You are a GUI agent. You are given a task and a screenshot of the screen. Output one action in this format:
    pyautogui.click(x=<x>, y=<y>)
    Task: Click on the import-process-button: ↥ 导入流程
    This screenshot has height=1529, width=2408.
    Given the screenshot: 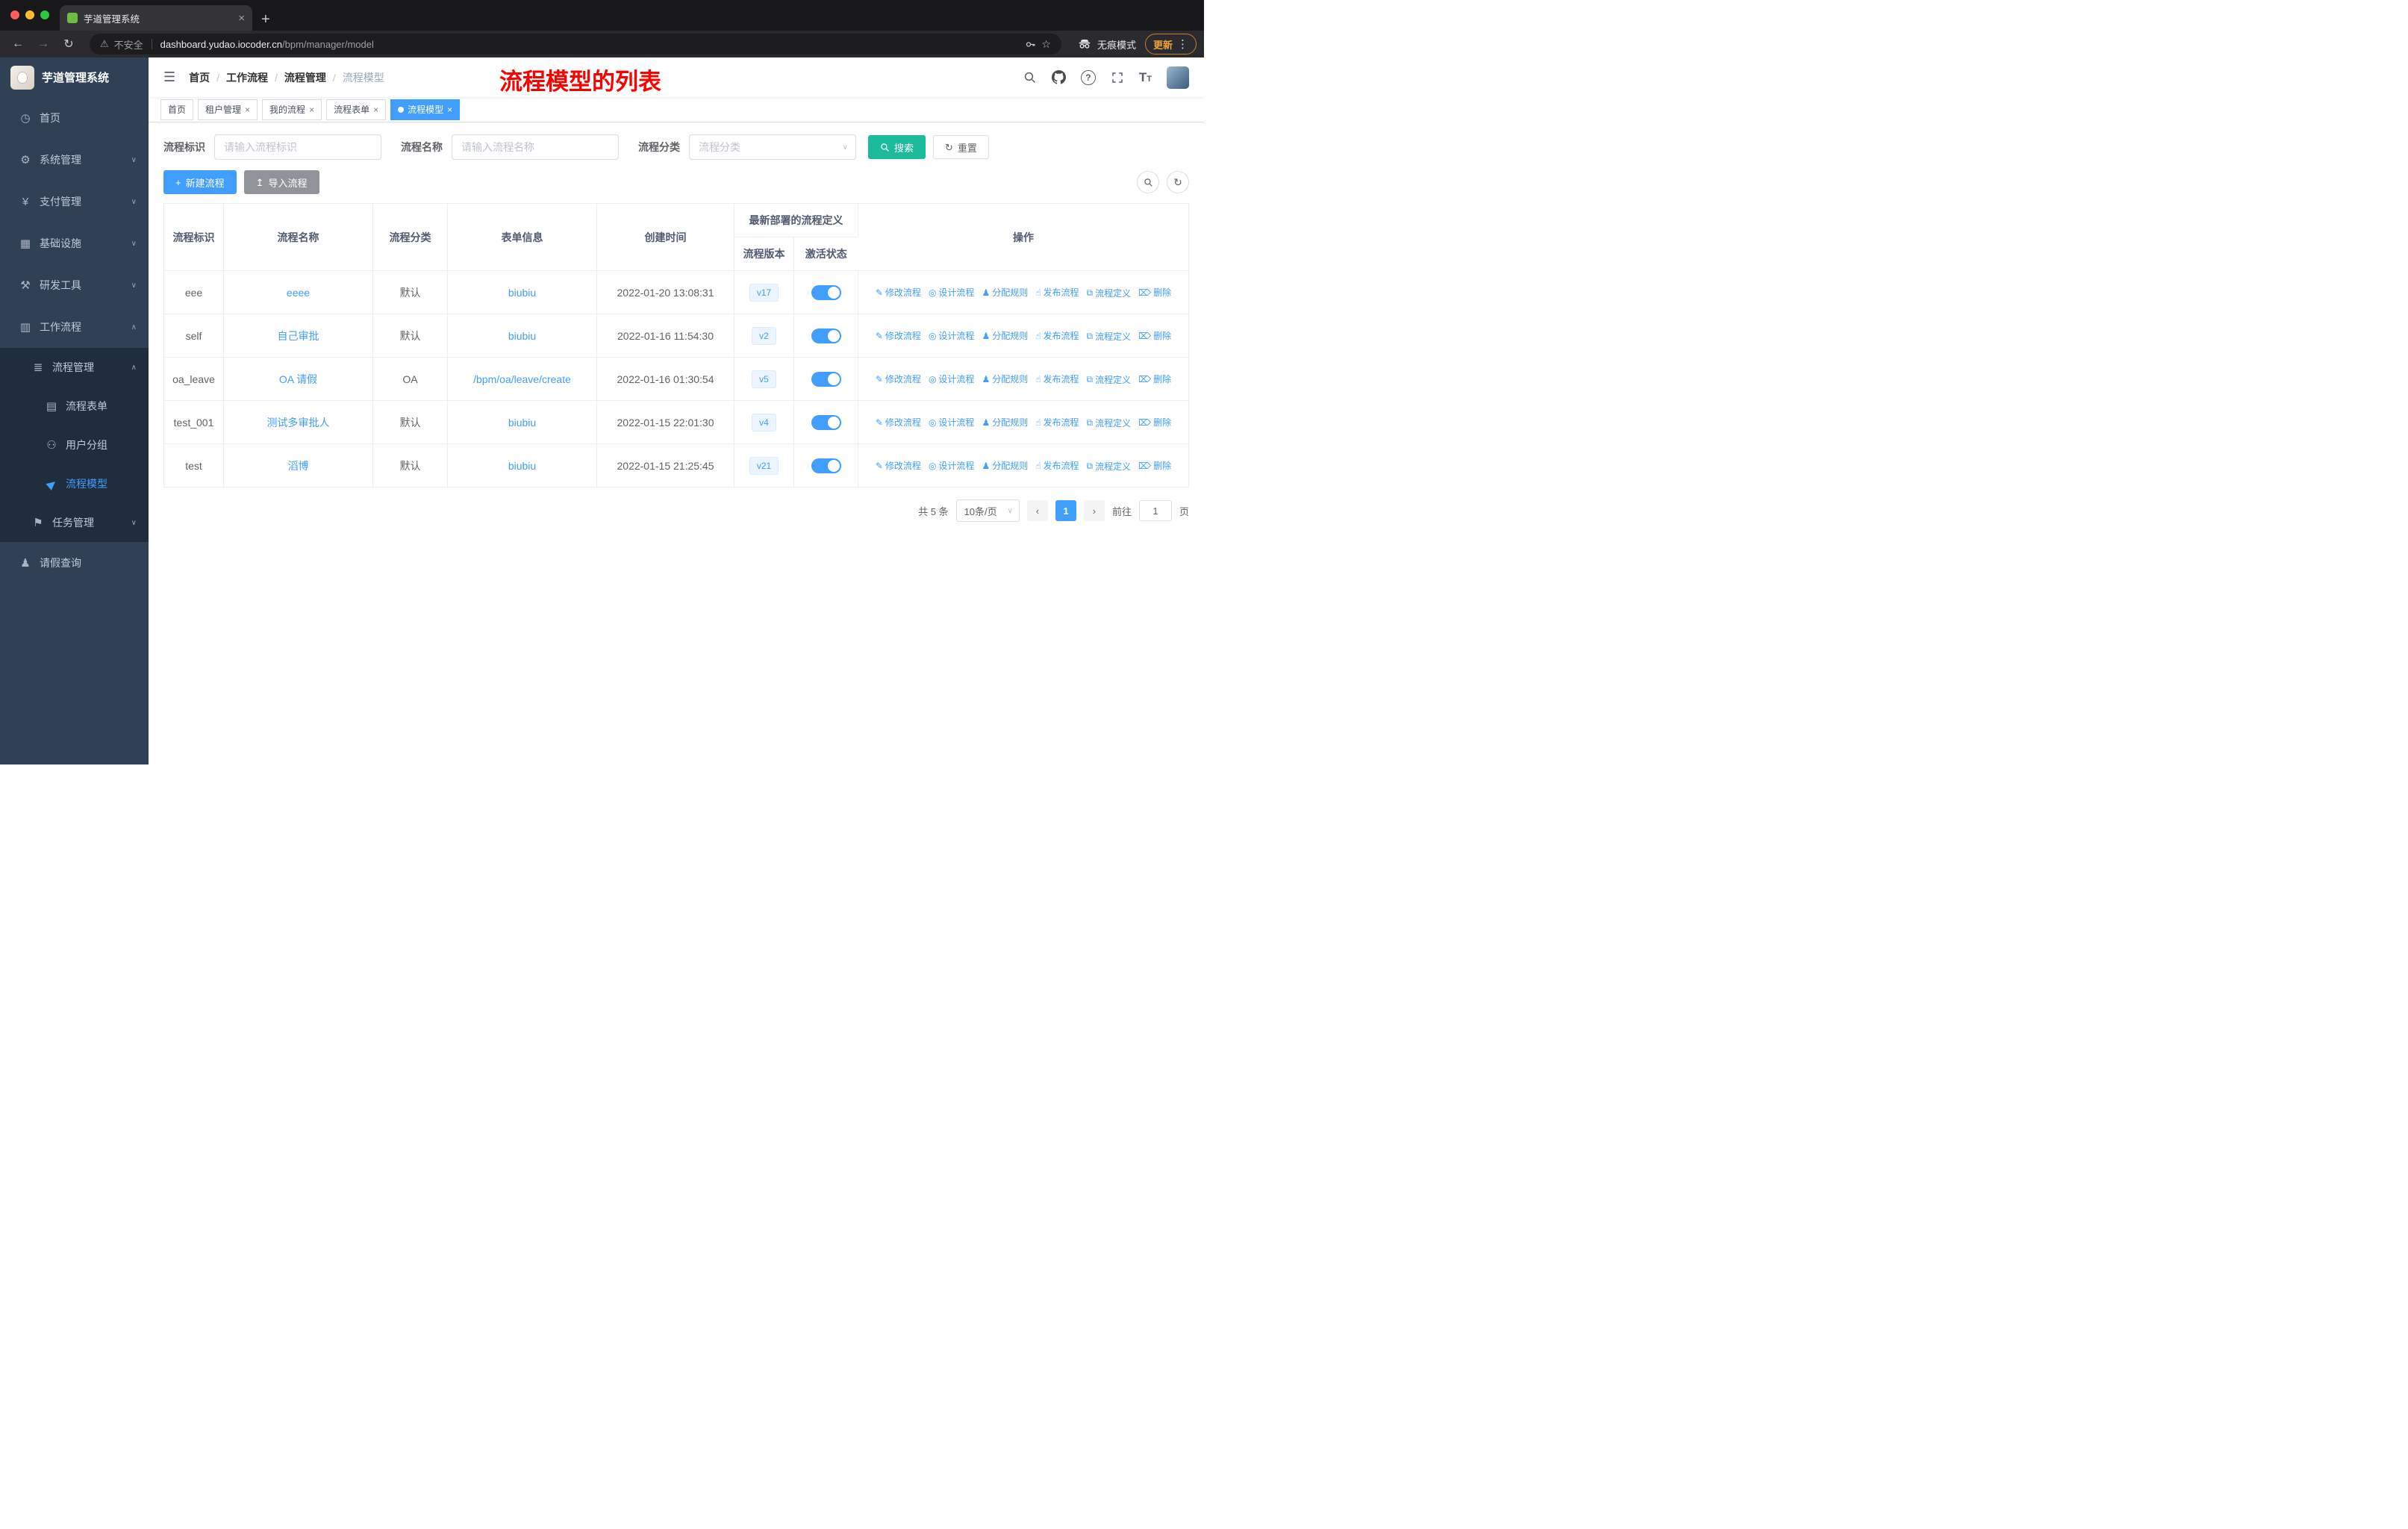 What is the action you would take?
    pyautogui.click(x=281, y=182)
    